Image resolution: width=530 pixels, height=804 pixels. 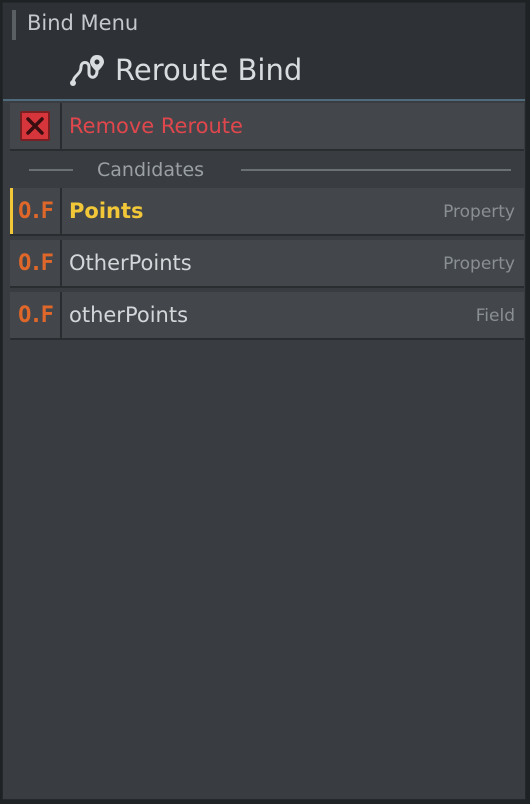 What do you see at coordinates (14, 25) in the screenshot?
I see `drag-handle` at bounding box center [14, 25].